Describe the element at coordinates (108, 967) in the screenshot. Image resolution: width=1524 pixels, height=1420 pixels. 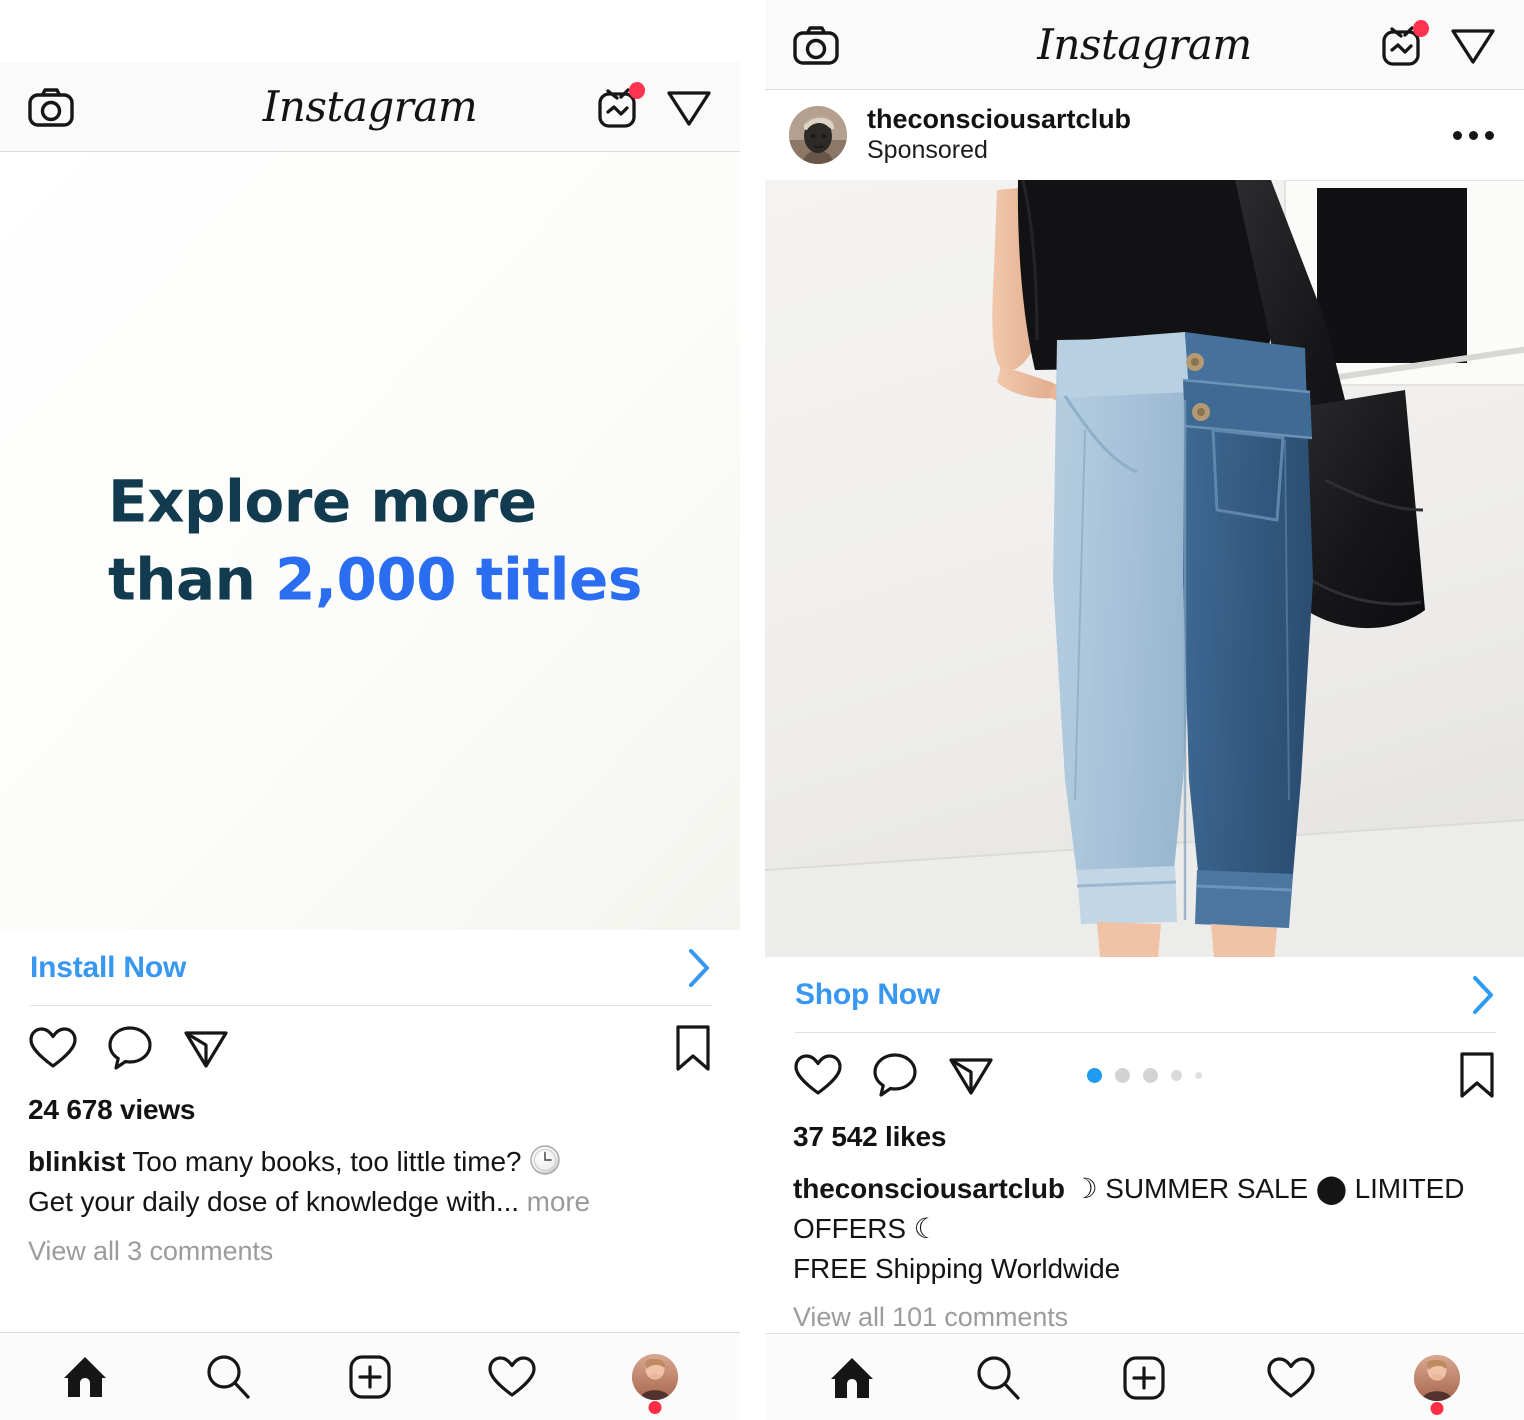
I see `cta-label: Install Now` at that location.